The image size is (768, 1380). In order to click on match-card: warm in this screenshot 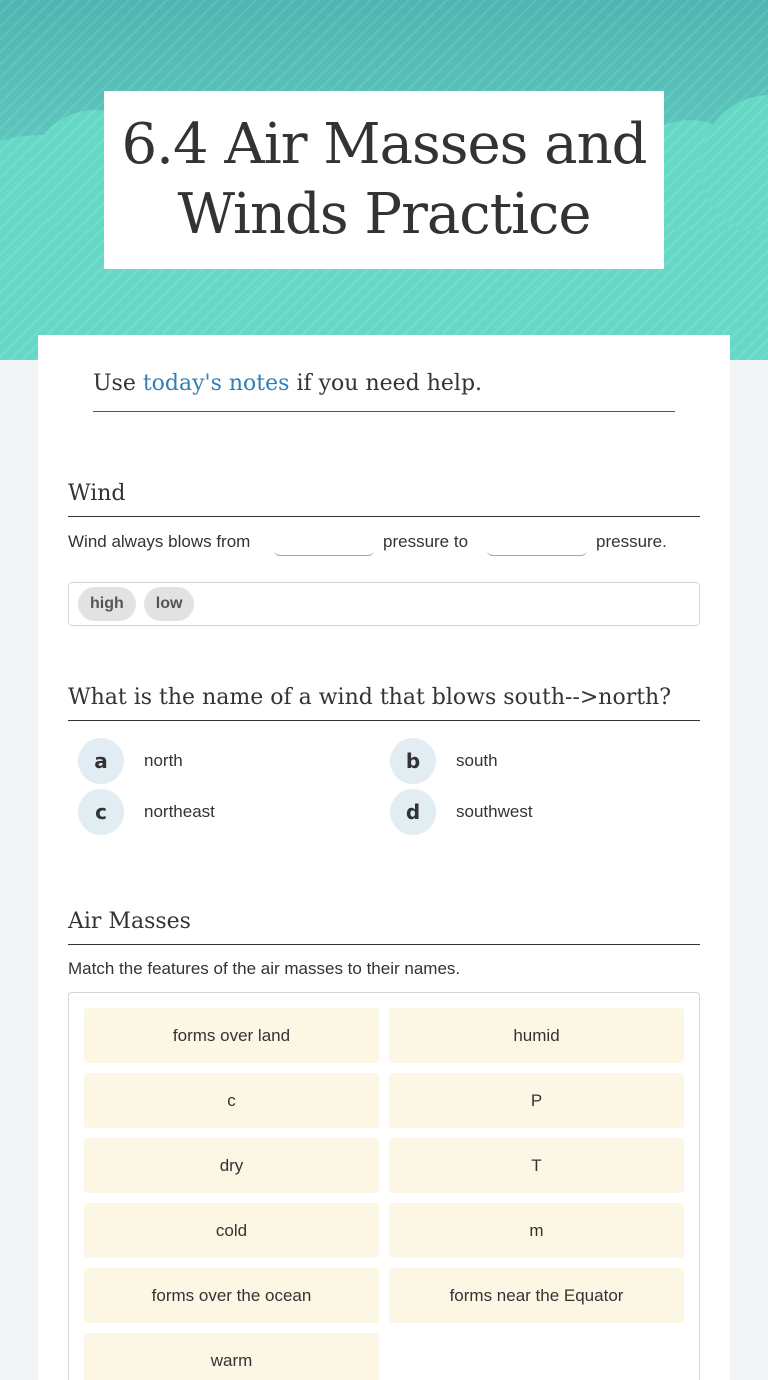, I will do `click(231, 1356)`.